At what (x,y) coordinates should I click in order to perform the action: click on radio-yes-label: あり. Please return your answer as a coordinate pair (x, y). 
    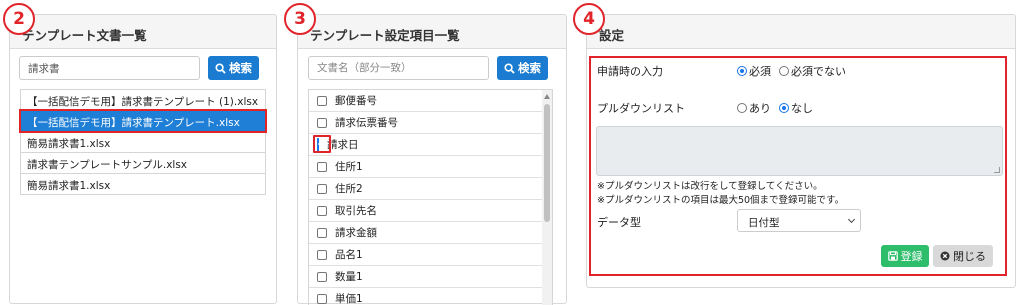
    Looking at the image, I should click on (760, 108).